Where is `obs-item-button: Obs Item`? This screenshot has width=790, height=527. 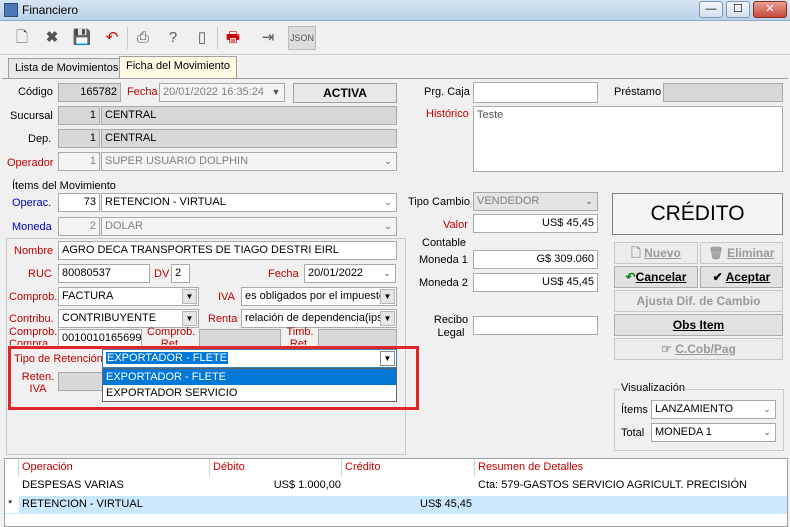 obs-item-button: Obs Item is located at coordinates (698, 325).